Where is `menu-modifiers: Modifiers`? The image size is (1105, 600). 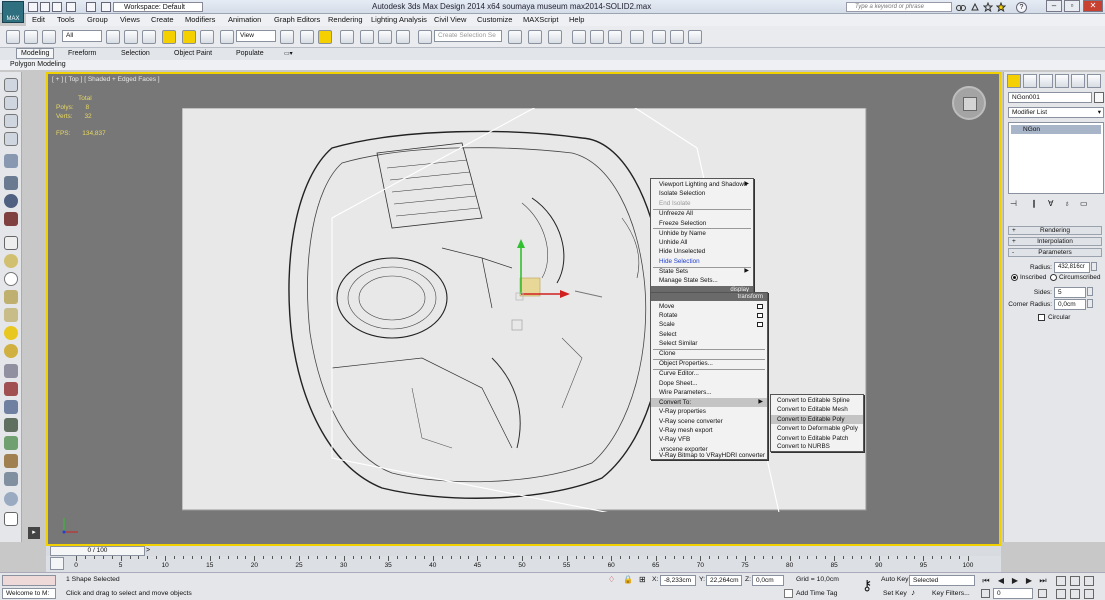
menu-modifiers: Modifiers is located at coordinates (200, 19).